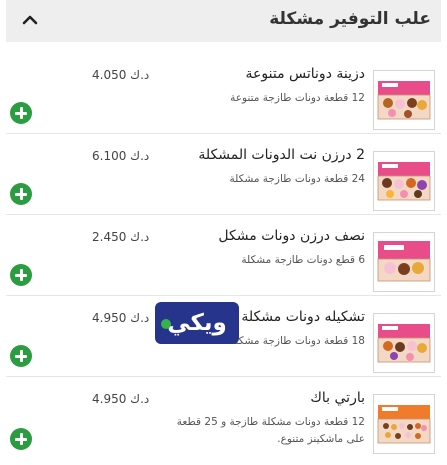  I want to click on item-description: 6 قطع دونات طازجة مشكلة, so click(303, 260).